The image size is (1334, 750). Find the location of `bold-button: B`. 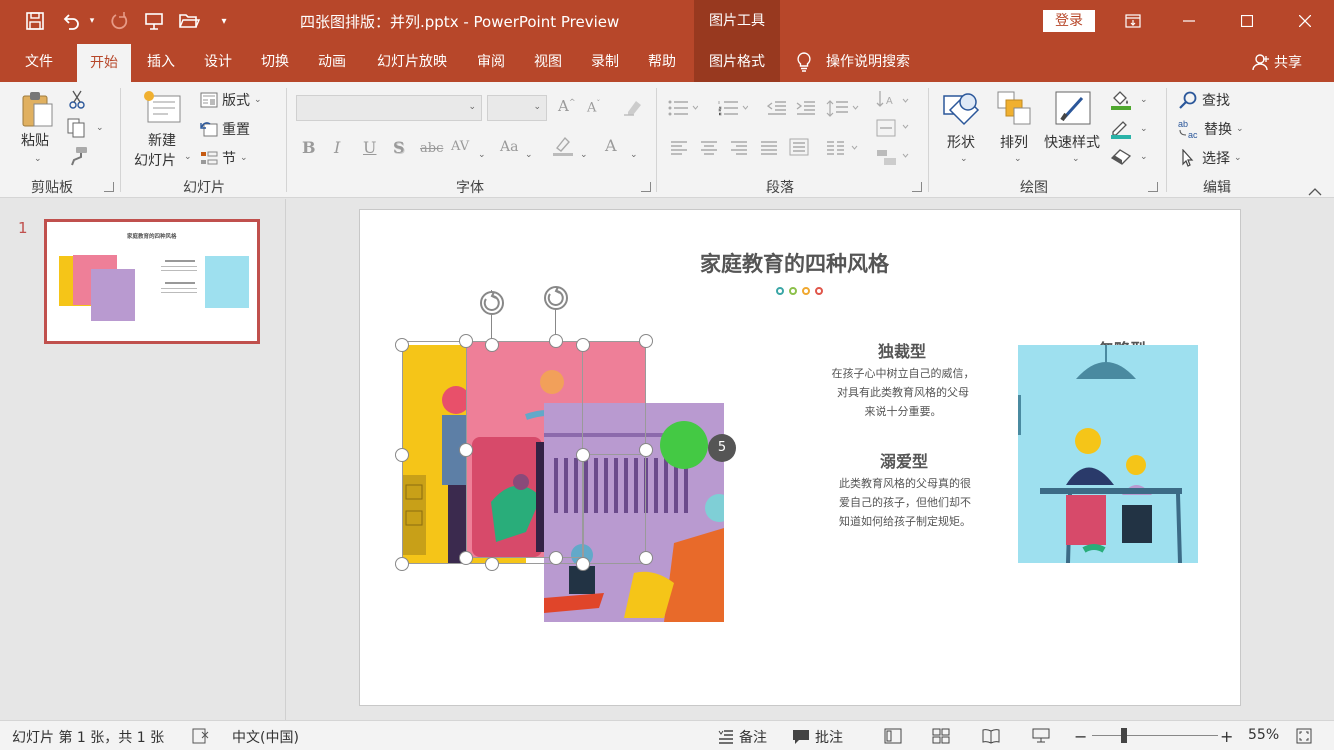

bold-button: B is located at coordinates (309, 147).